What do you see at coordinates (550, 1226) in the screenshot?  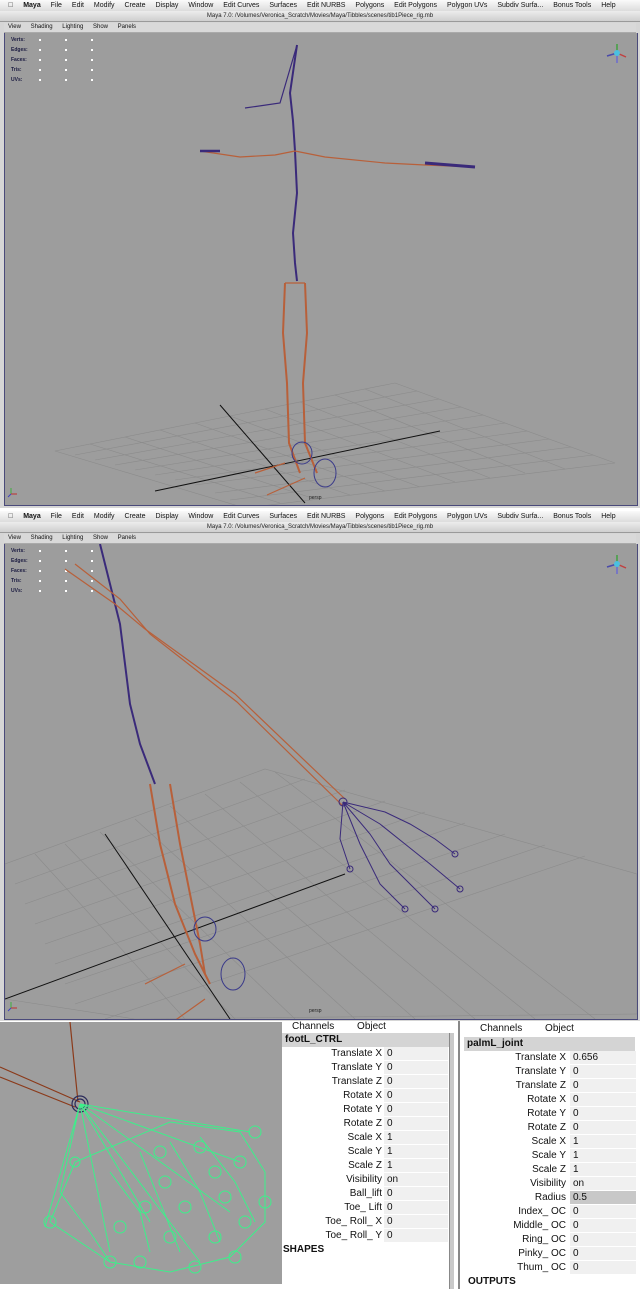 I see `channel-row: Middle_ OC 0` at bounding box center [550, 1226].